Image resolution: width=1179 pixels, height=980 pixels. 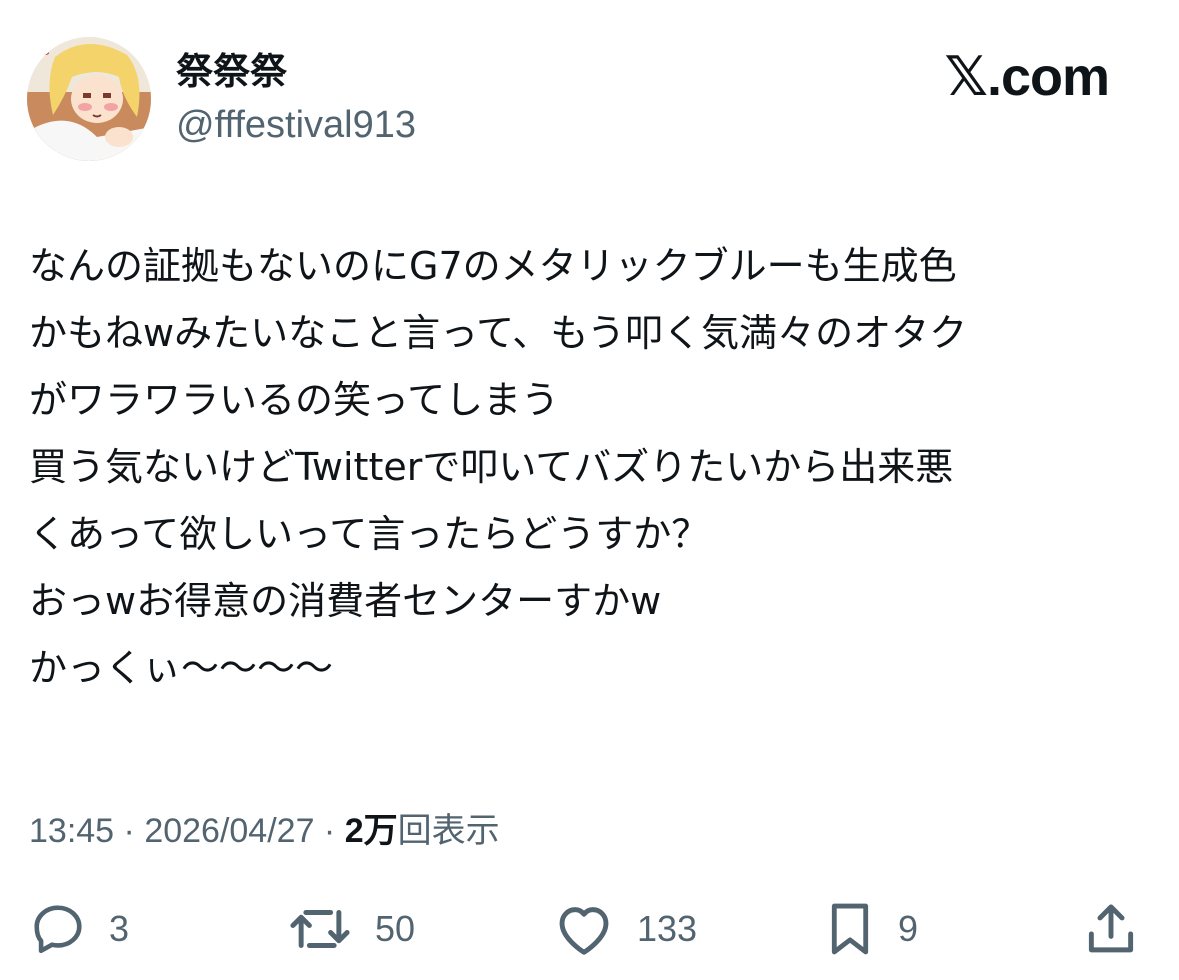 I want to click on retweet-icon, so click(x=320, y=929).